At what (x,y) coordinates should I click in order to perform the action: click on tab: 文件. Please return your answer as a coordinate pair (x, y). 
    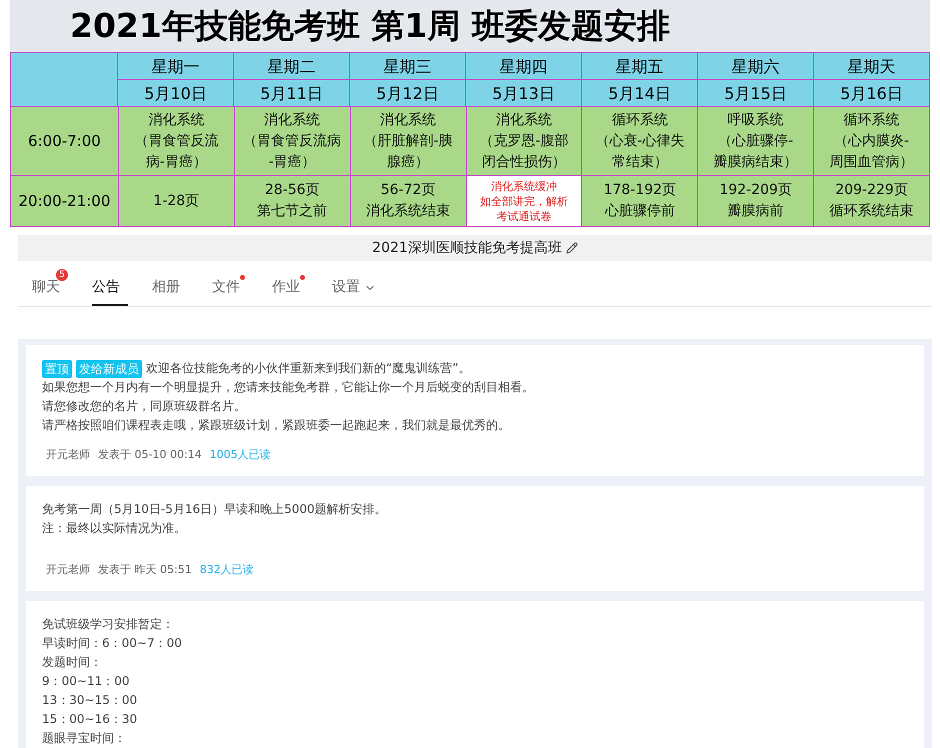
    Looking at the image, I should click on (230, 287).